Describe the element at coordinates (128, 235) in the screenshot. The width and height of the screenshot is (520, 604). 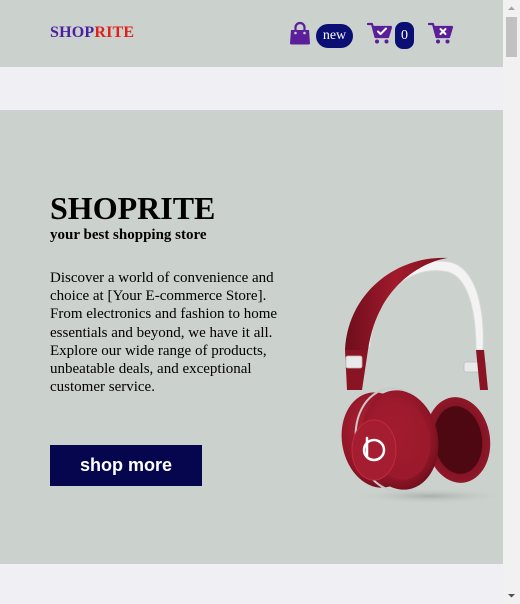
I see `hero-subtitle: your best shopping store` at that location.